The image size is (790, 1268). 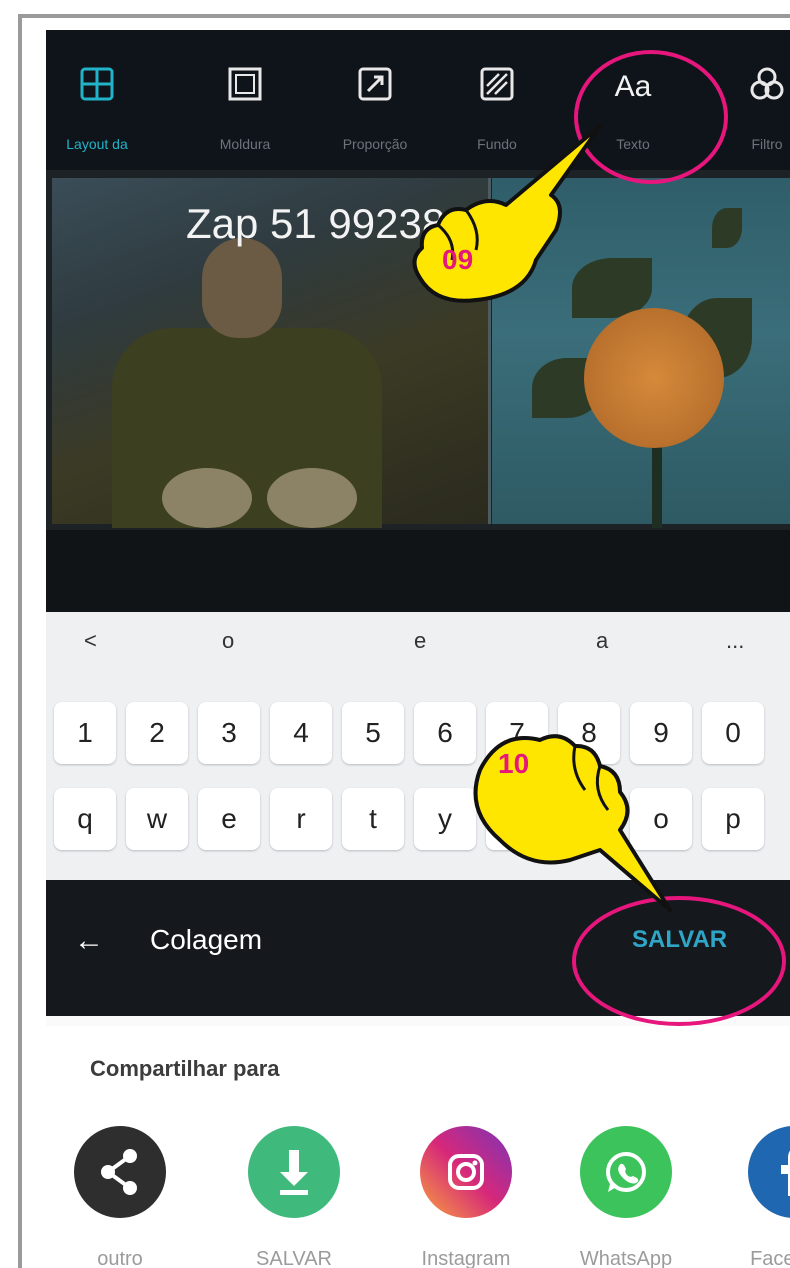 I want to click on back-arrow-icon: ←, so click(x=89, y=941).